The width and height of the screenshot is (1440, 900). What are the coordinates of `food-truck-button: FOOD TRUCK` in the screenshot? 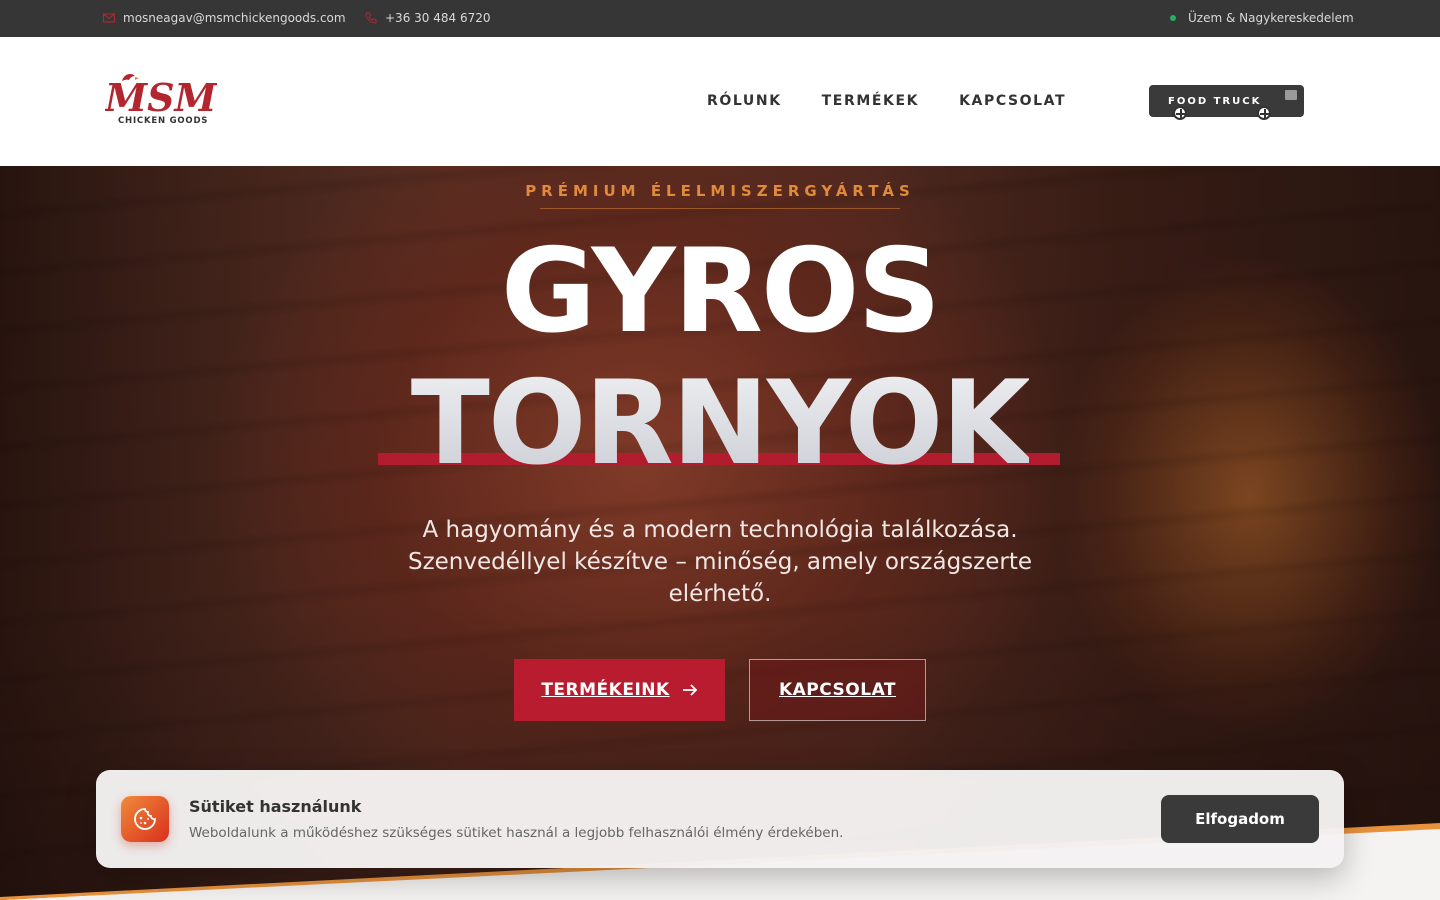 It's located at (1226, 102).